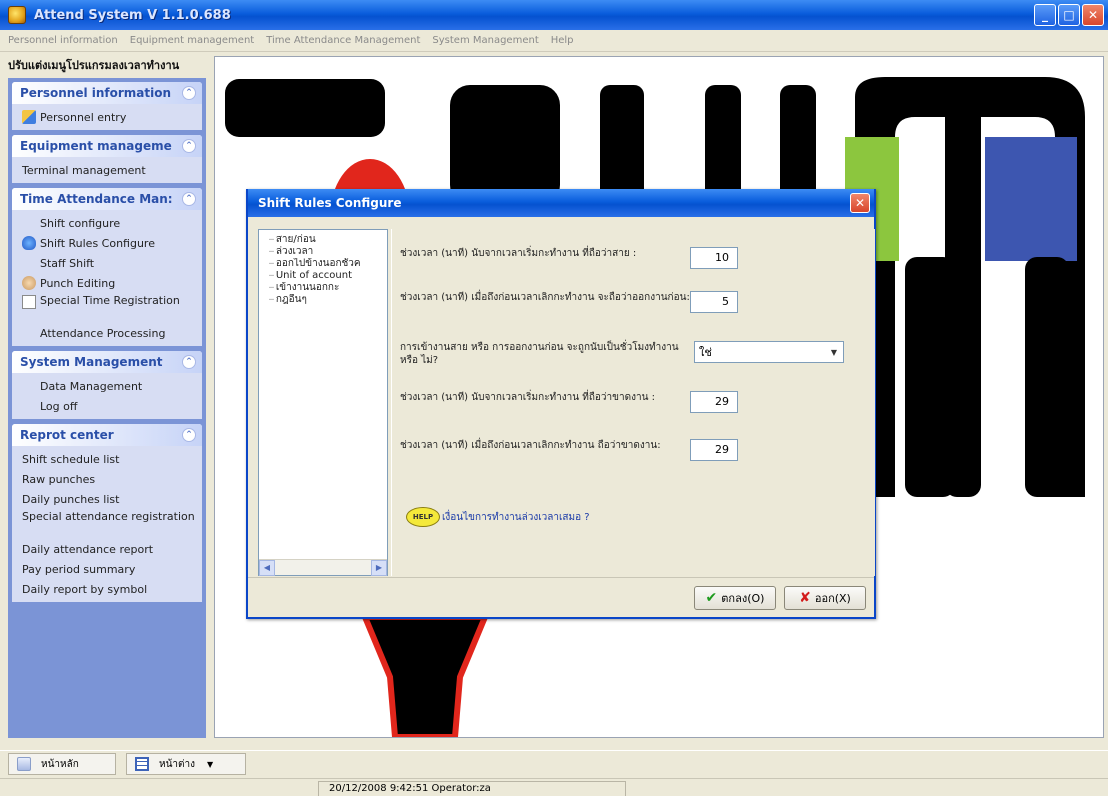 This screenshot has height=796, width=1108. Describe the element at coordinates (328, 252) in the screenshot. I see `tree-item-overtime: ล่วงเวลา` at that location.